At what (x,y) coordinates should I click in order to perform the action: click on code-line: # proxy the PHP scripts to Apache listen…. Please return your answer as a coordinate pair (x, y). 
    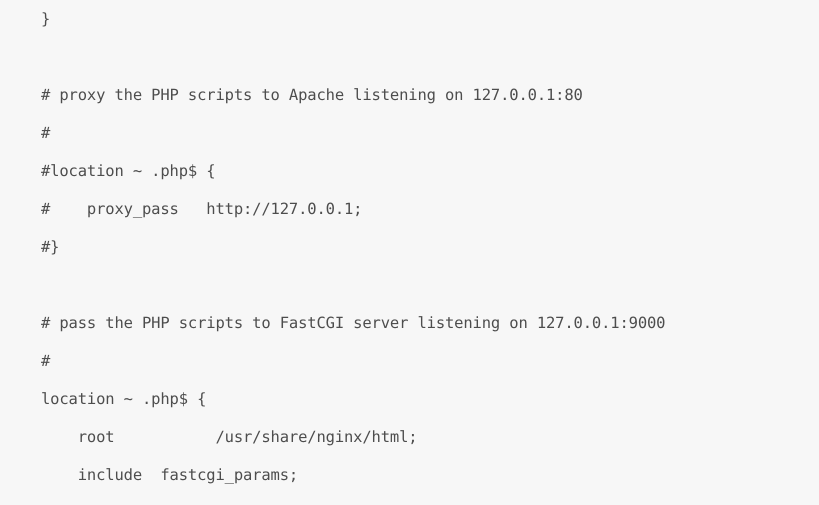
    Looking at the image, I should click on (312, 95).